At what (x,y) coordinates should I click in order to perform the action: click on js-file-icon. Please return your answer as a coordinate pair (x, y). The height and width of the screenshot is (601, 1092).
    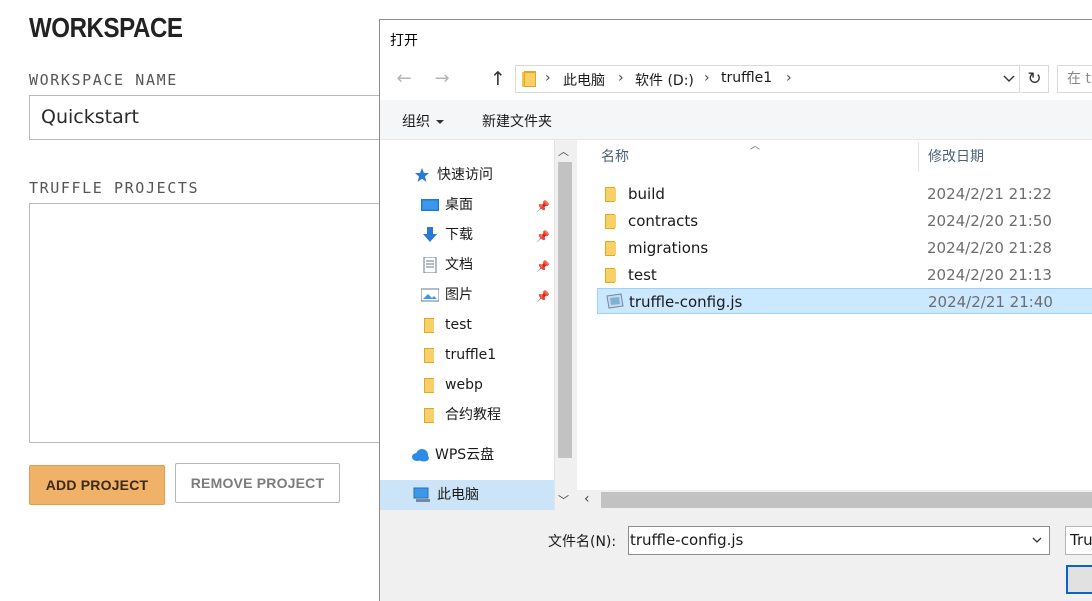
    Looking at the image, I should click on (615, 301).